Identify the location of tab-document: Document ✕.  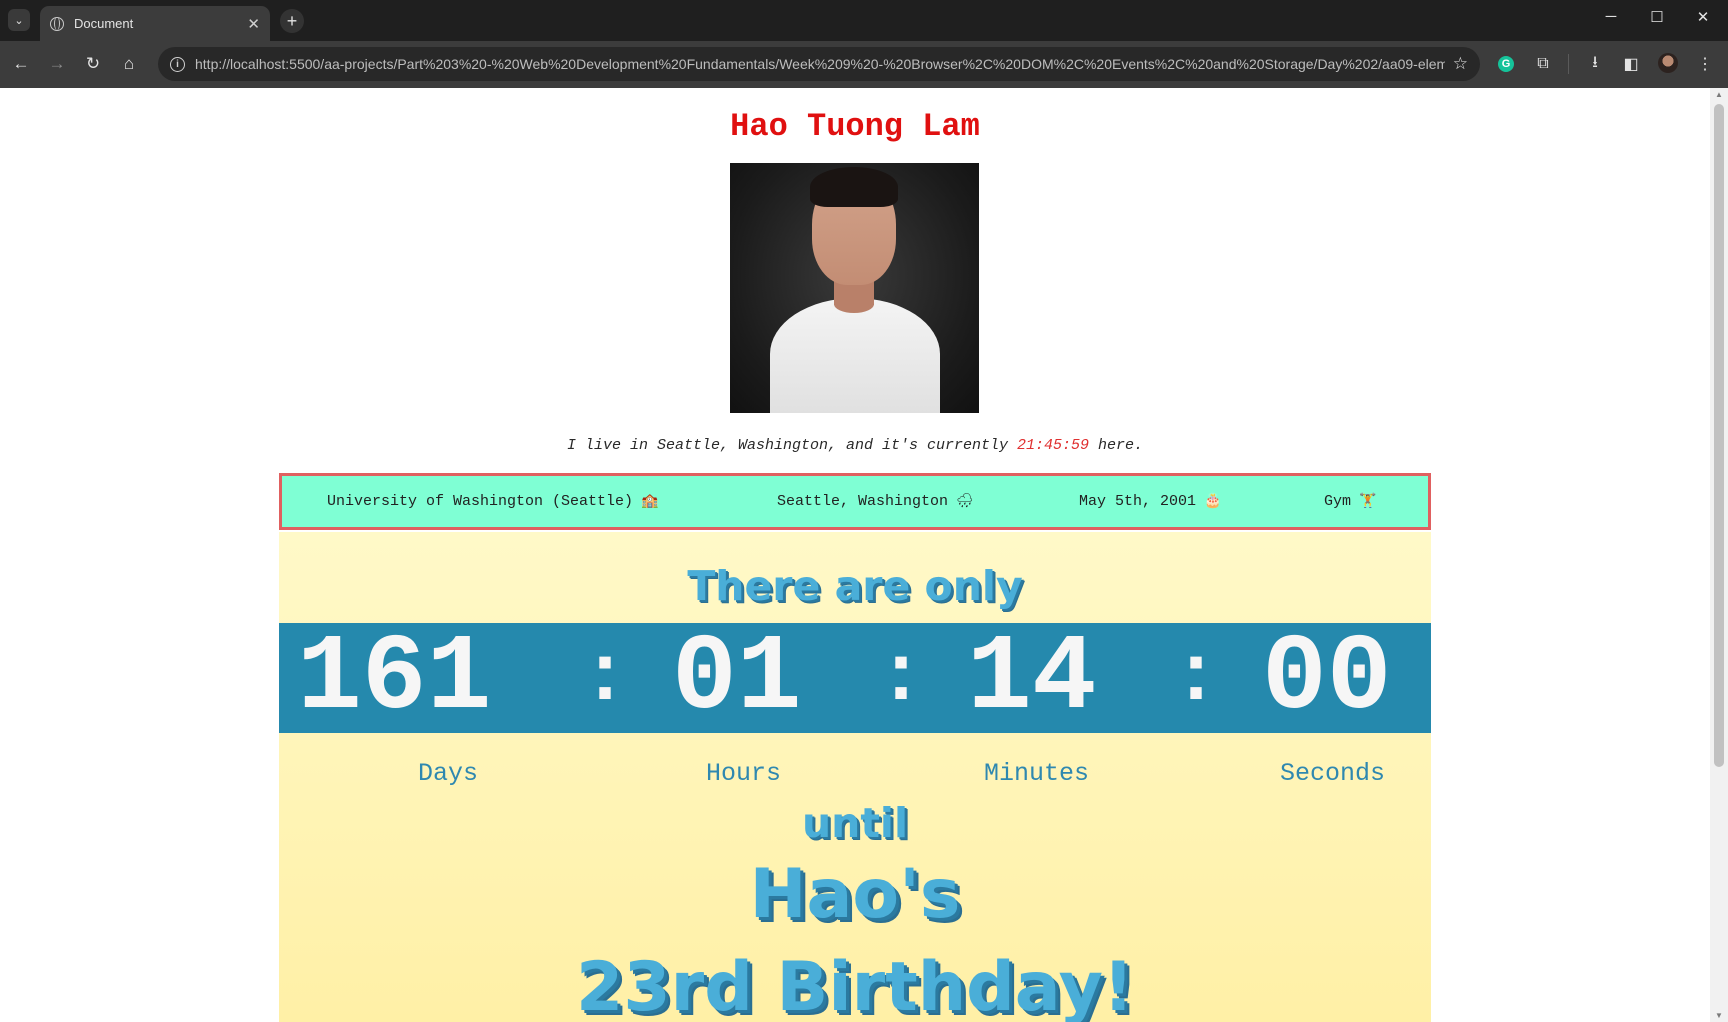
(155, 23).